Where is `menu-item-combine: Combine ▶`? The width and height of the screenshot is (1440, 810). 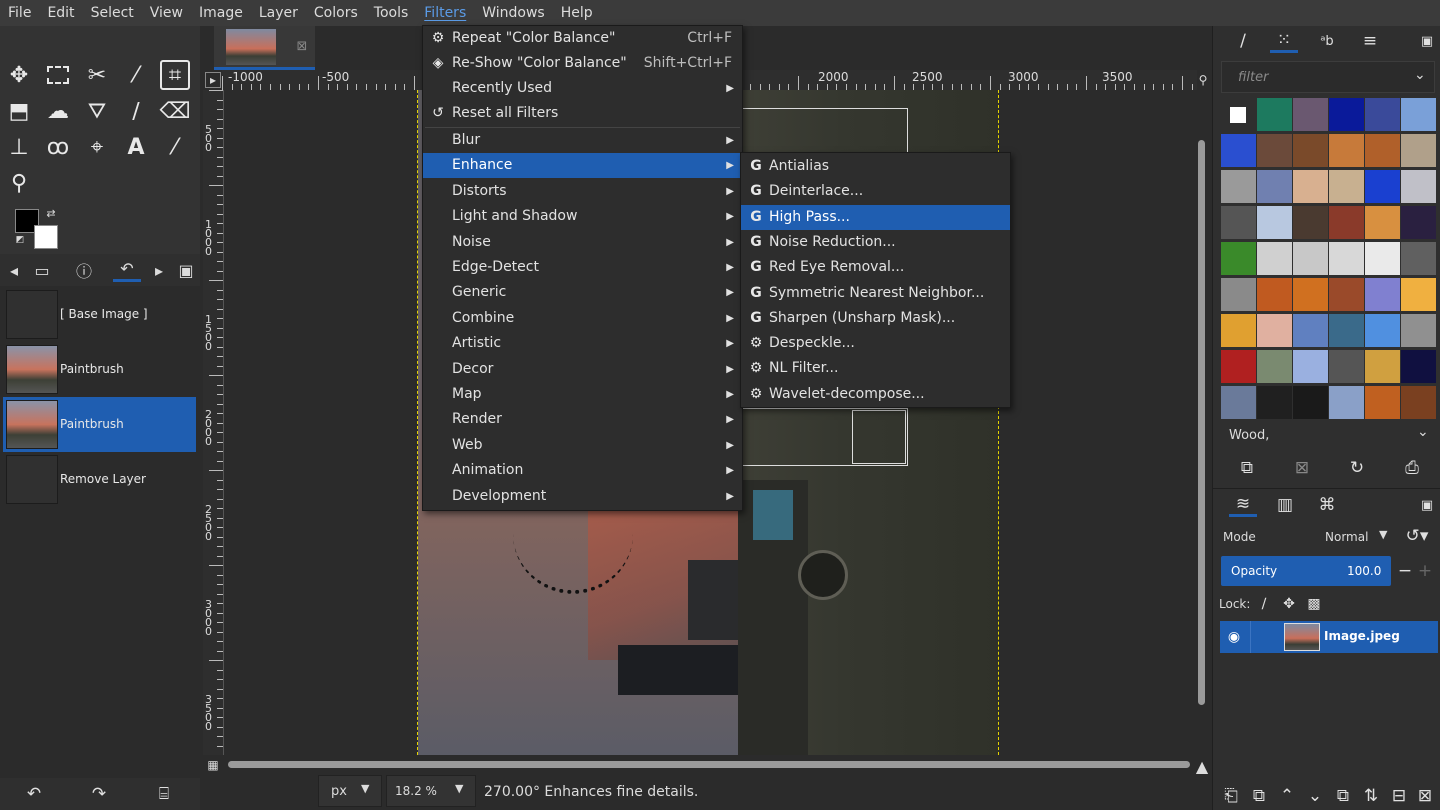 menu-item-combine: Combine ▶ is located at coordinates (582, 318).